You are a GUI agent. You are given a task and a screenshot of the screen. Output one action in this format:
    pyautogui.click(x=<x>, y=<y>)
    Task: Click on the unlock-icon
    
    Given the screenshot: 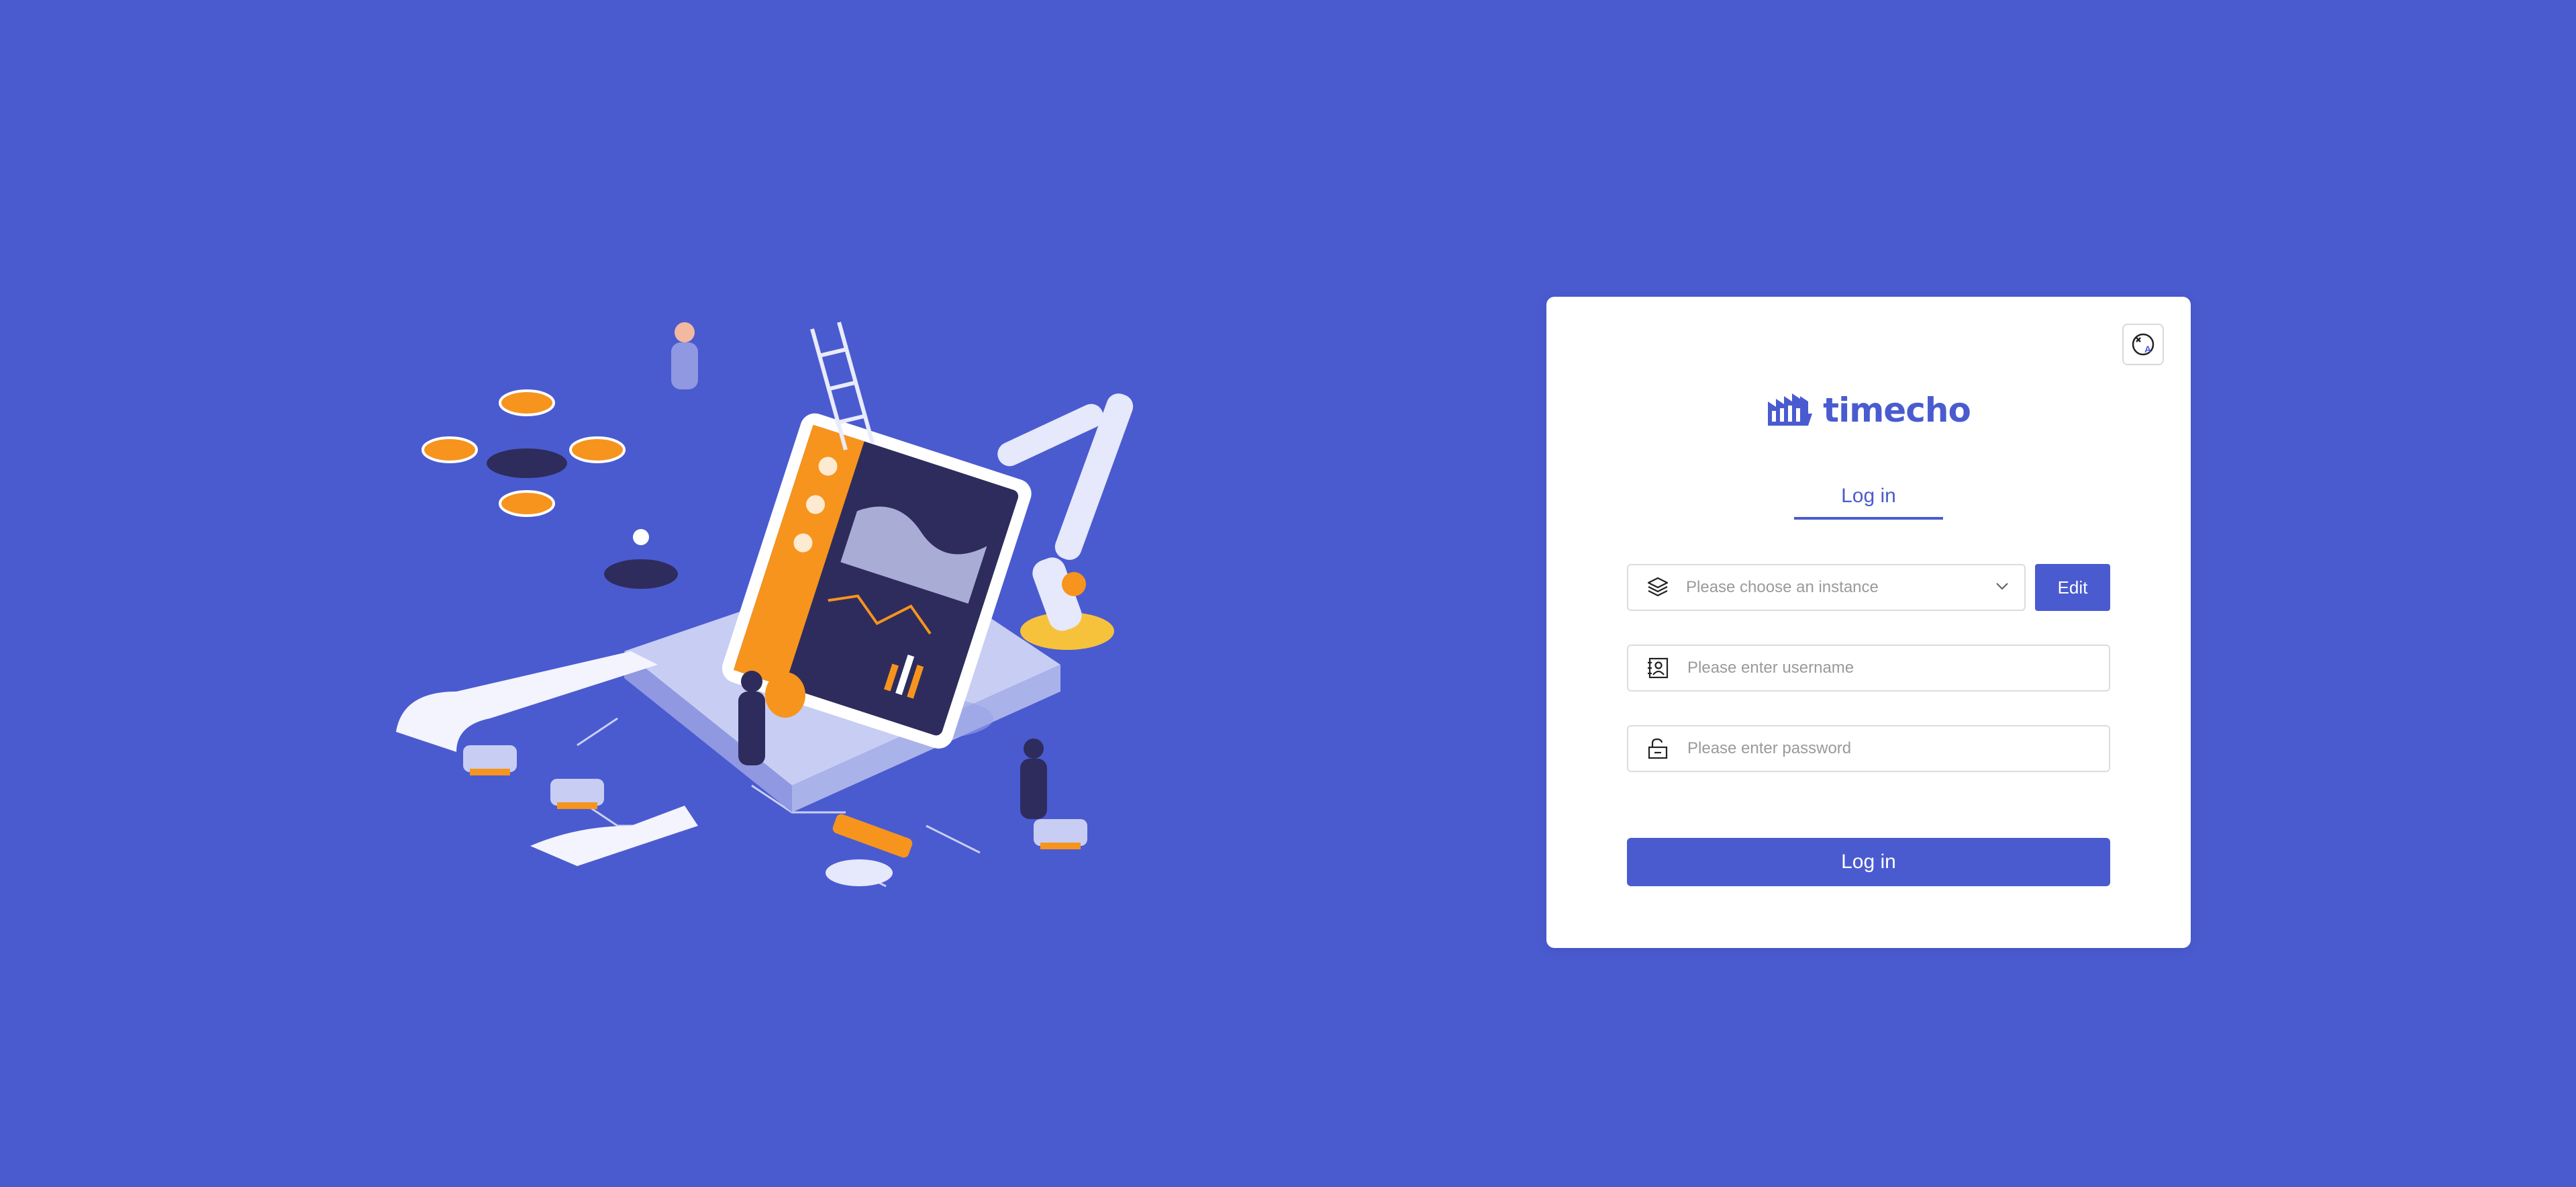 What is the action you would take?
    pyautogui.click(x=1658, y=748)
    